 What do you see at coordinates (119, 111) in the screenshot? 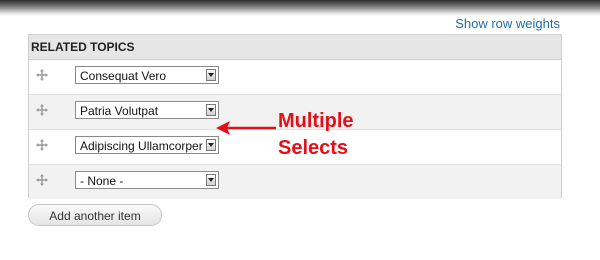
I see `topic-select-value: Patria Volutpat` at bounding box center [119, 111].